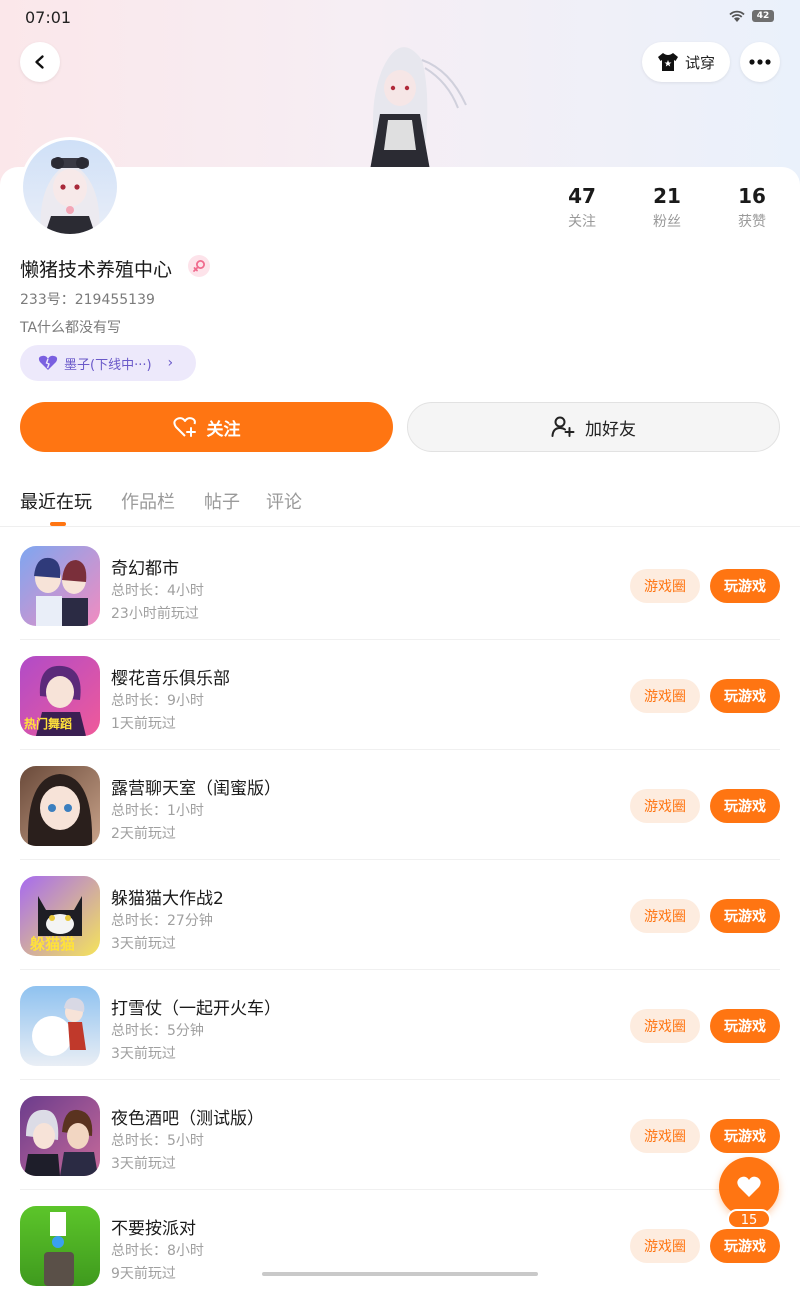  I want to click on stat-label: 获赞, so click(752, 222).